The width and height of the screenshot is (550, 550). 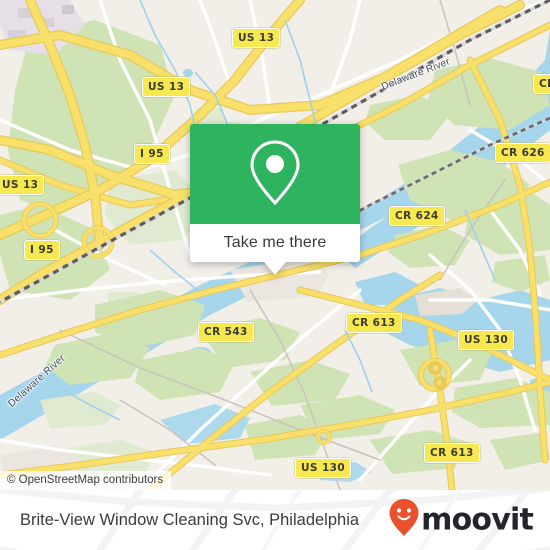 I want to click on road-shield-cr-613-b: CR 613, so click(x=452, y=453).